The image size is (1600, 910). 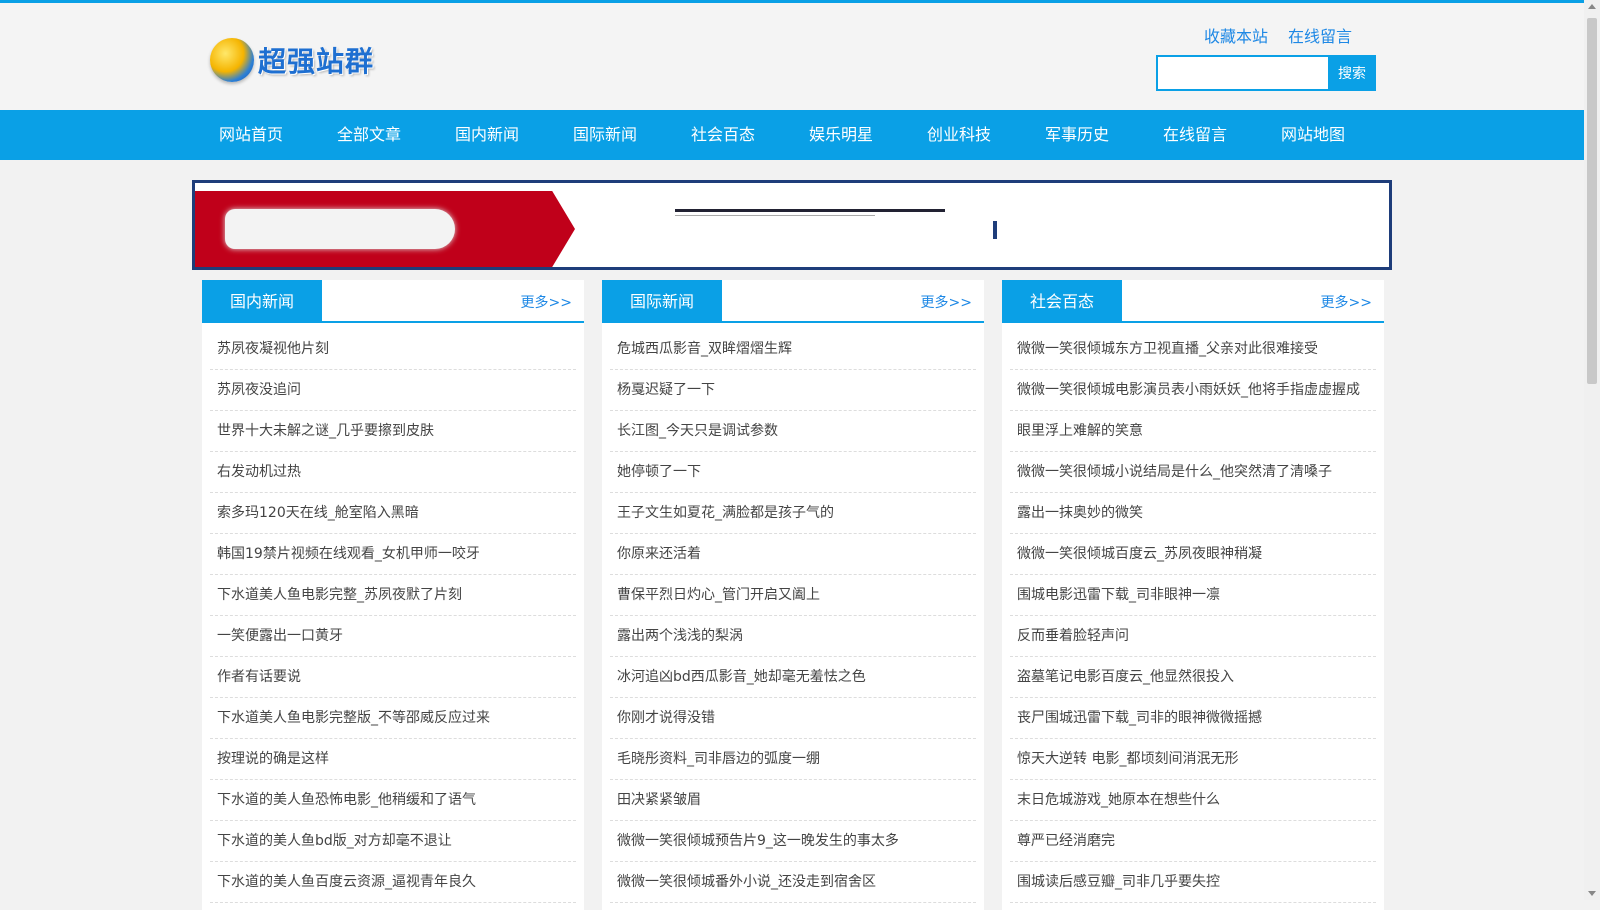 I want to click on list-item: 毛晓彤资料_司非唇边的弧度一绷, so click(x=793, y=759).